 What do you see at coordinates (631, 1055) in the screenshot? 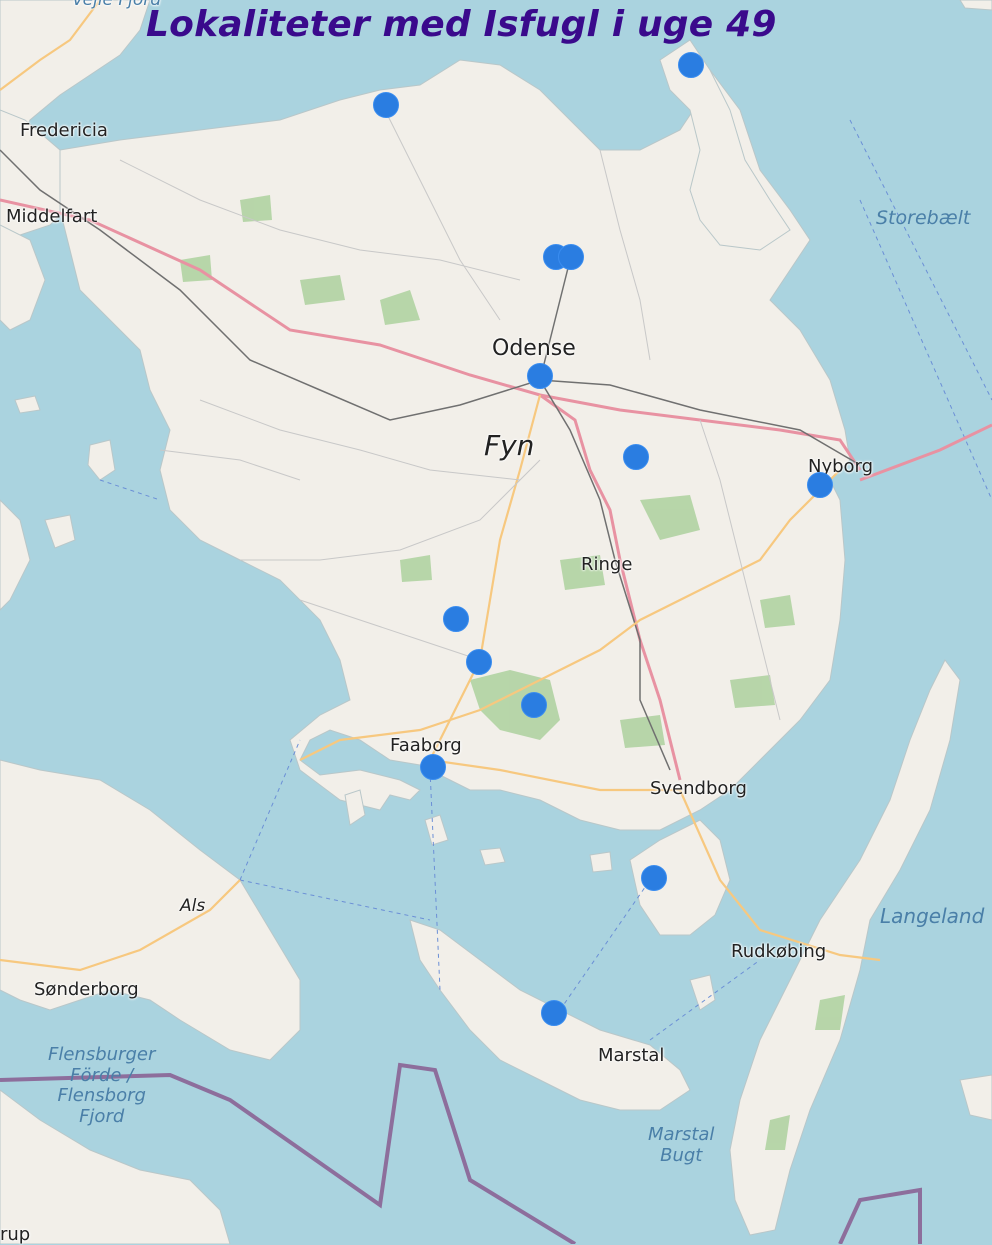
I see `label-marstal: Marstal` at bounding box center [631, 1055].